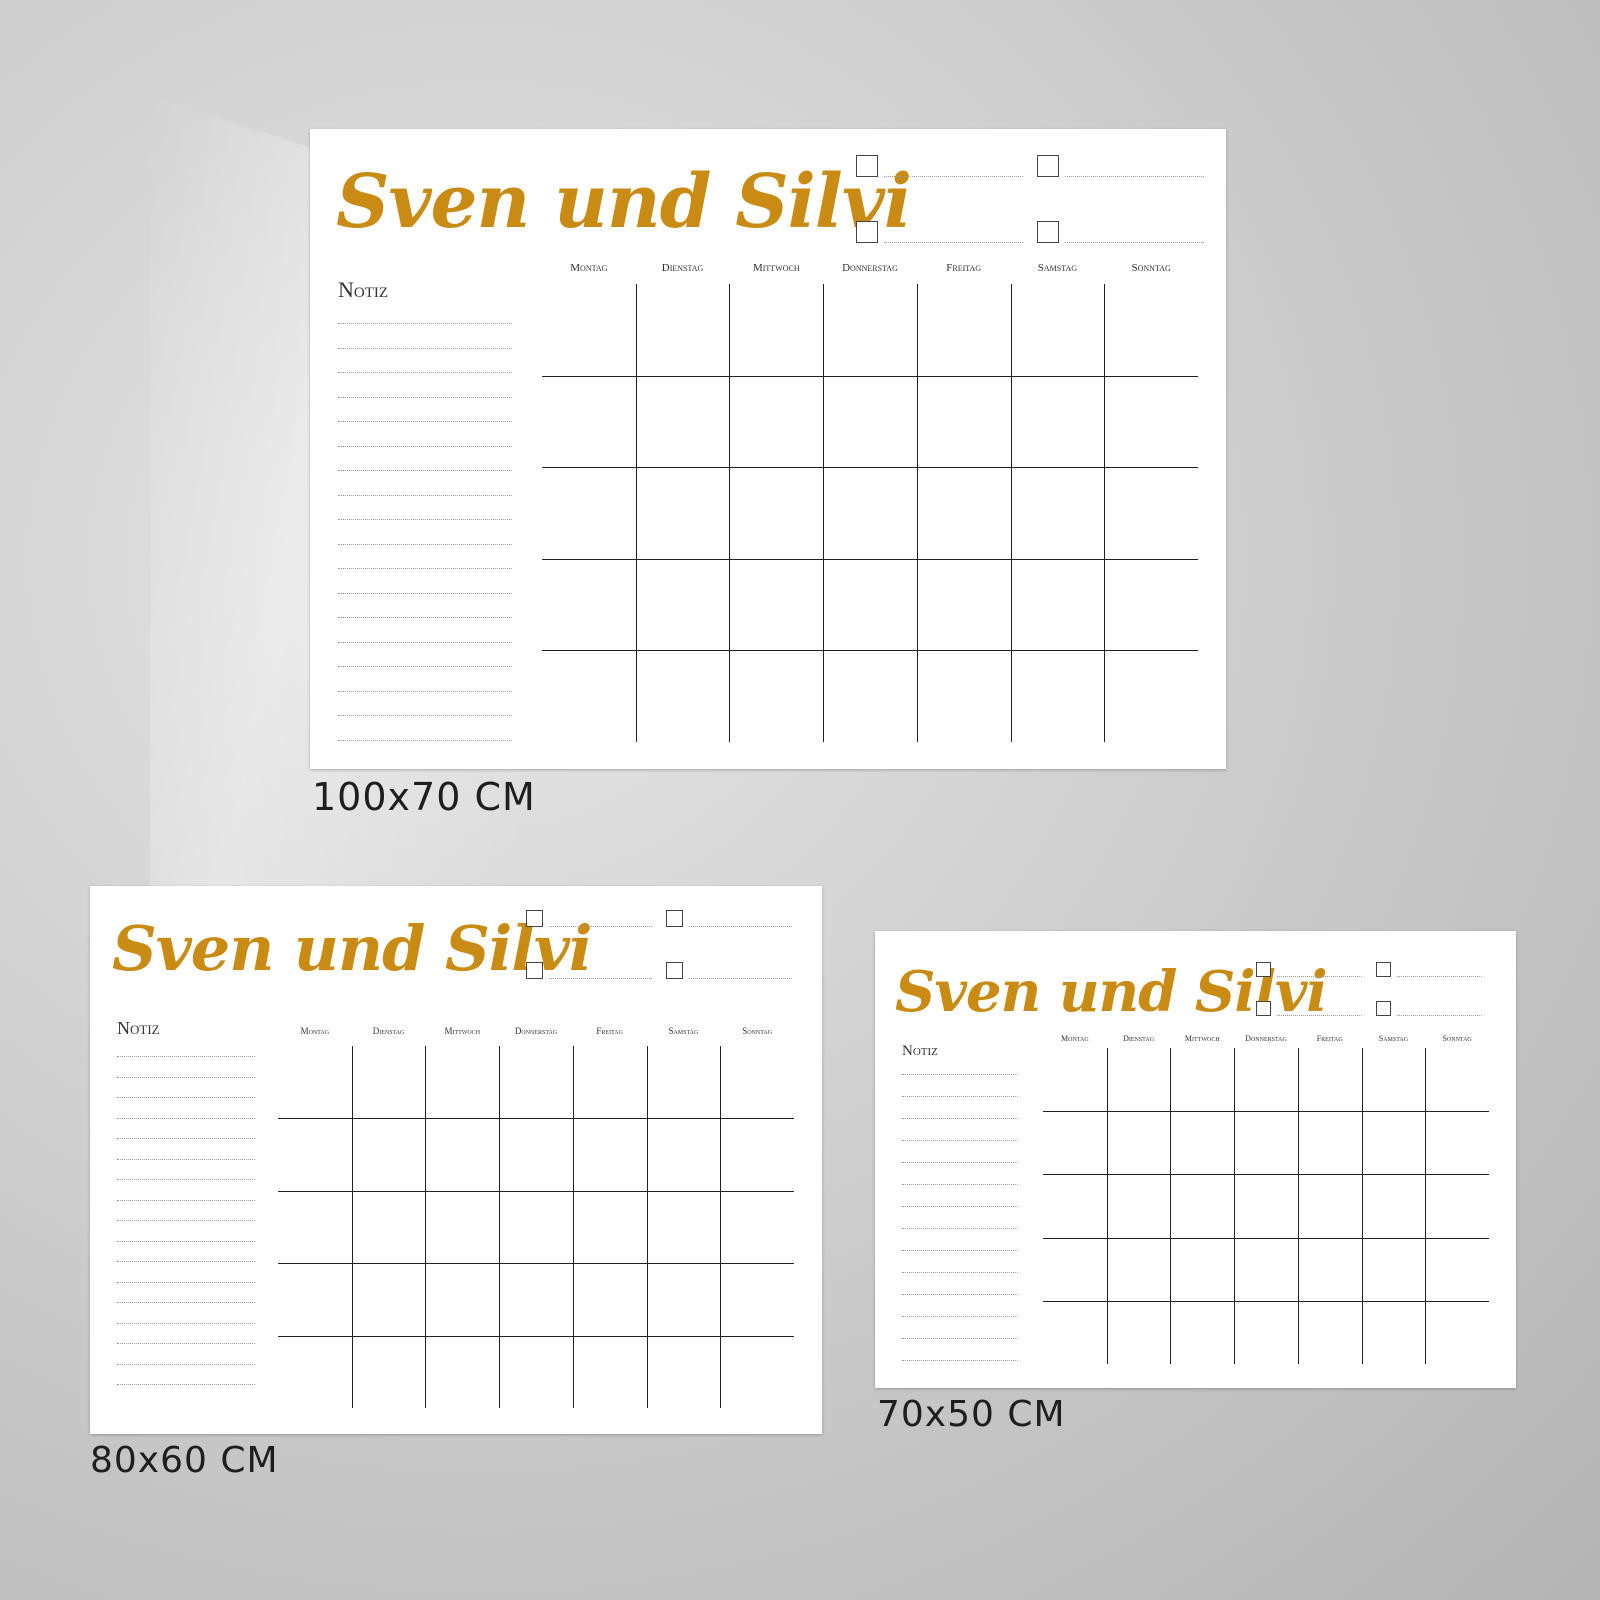 The image size is (1600, 1600). I want to click on checklist, so click(660, 947).